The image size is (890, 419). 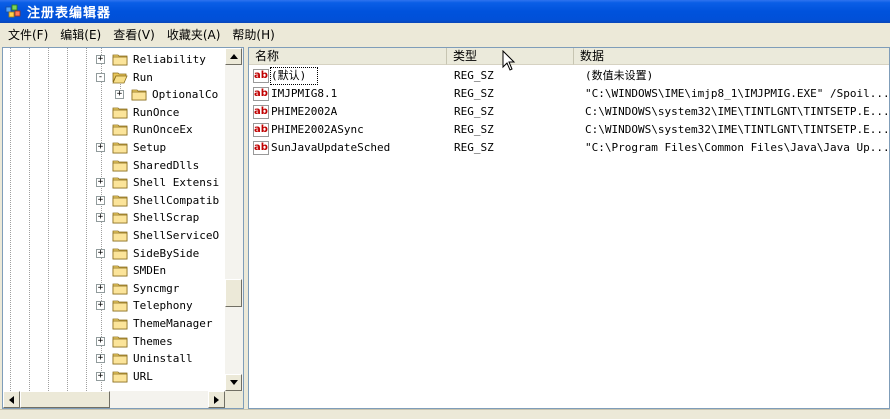 I want to click on tree-item: OptionalCo, so click(x=175, y=94).